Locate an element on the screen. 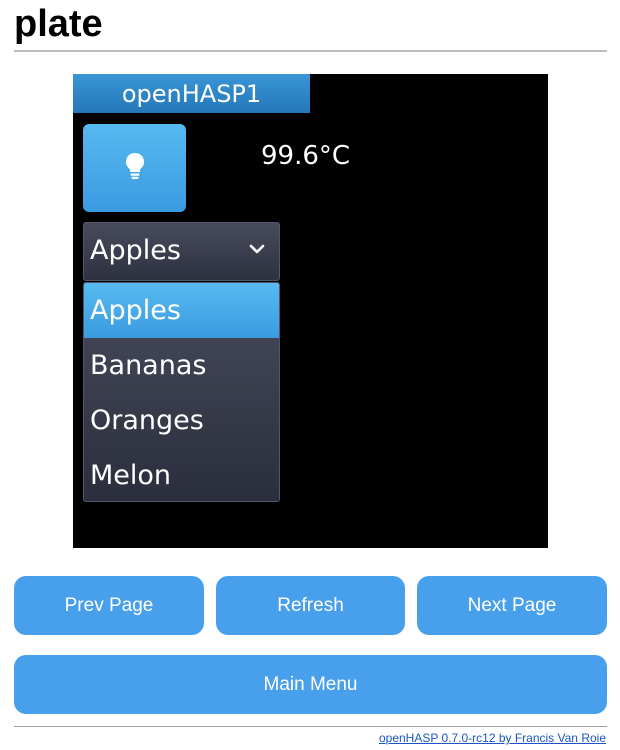  dropdown-selected-value: Apples is located at coordinates (135, 250).